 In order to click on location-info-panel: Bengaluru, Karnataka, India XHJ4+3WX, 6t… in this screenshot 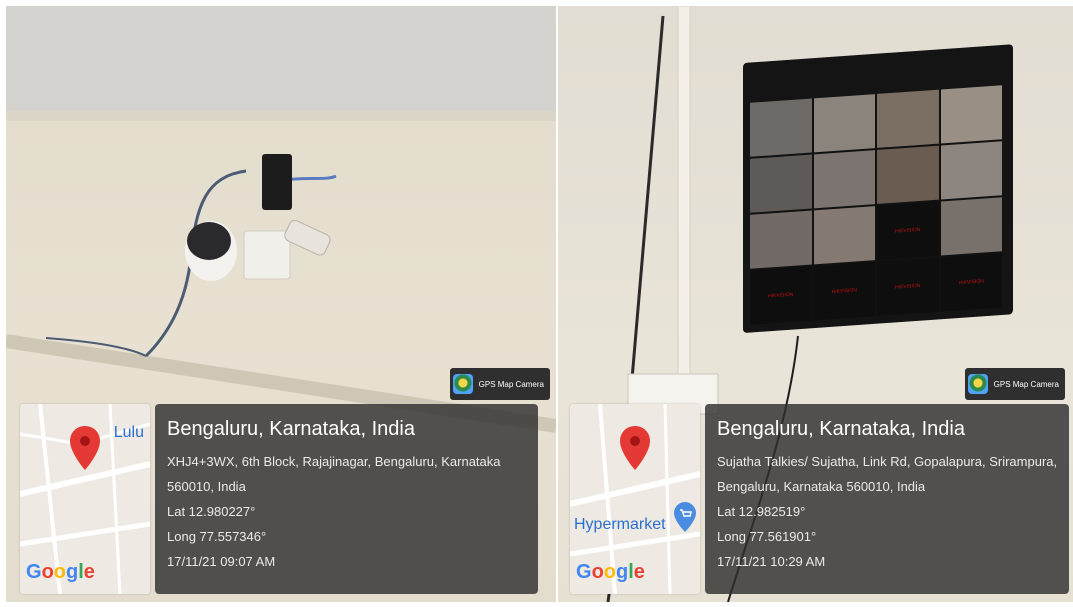, I will do `click(346, 499)`.